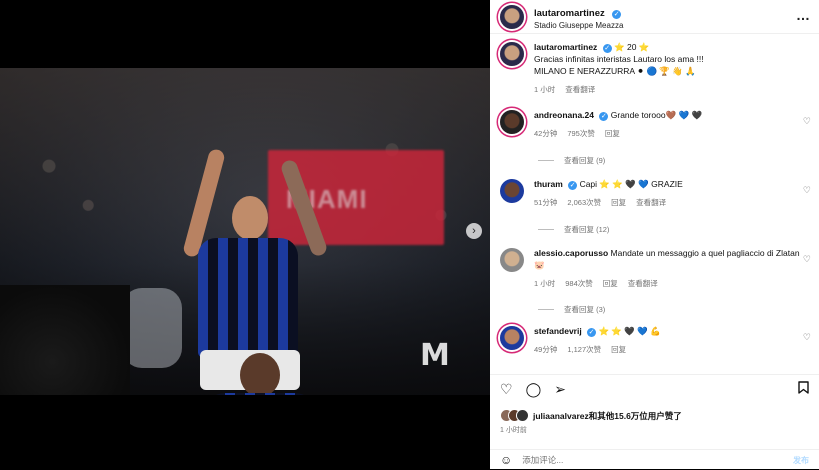 The image size is (819, 470). I want to click on author-username: lautaromartinez, so click(569, 13).